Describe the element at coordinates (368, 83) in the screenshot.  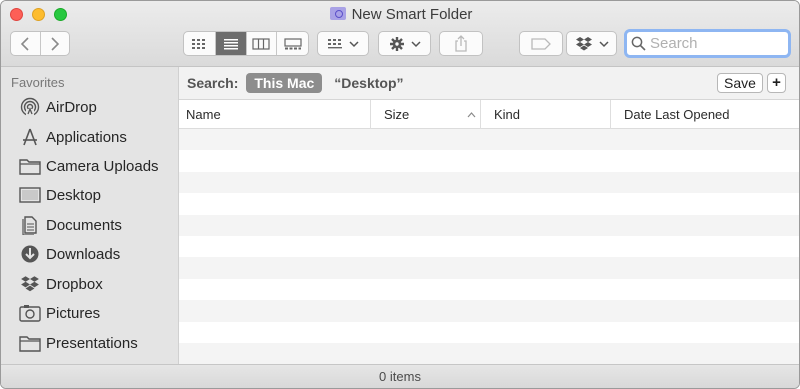
I see `scope-desktop-button: “Desktop”` at that location.